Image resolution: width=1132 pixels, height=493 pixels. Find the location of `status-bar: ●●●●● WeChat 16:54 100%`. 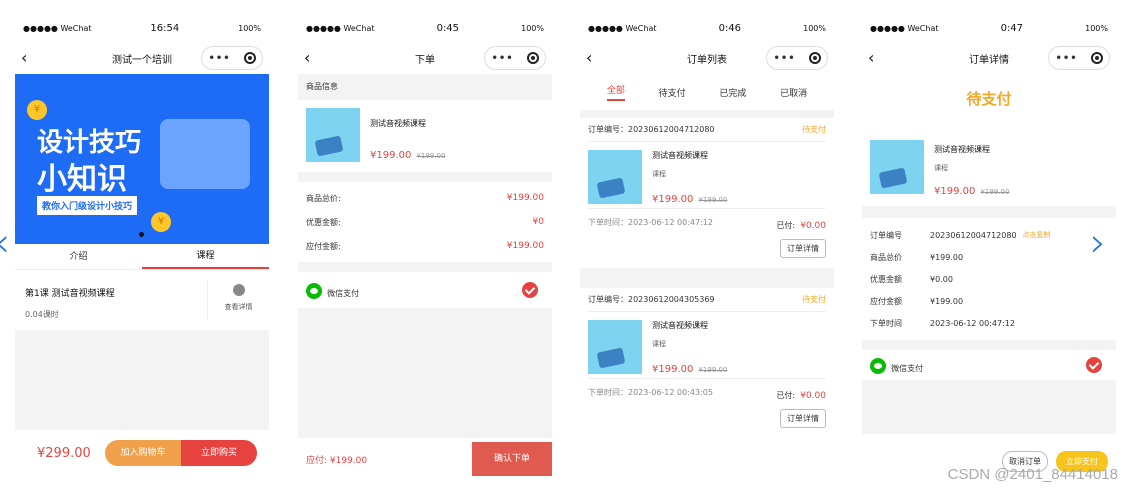

status-bar: ●●●●● WeChat 16:54 100% is located at coordinates (142, 28).